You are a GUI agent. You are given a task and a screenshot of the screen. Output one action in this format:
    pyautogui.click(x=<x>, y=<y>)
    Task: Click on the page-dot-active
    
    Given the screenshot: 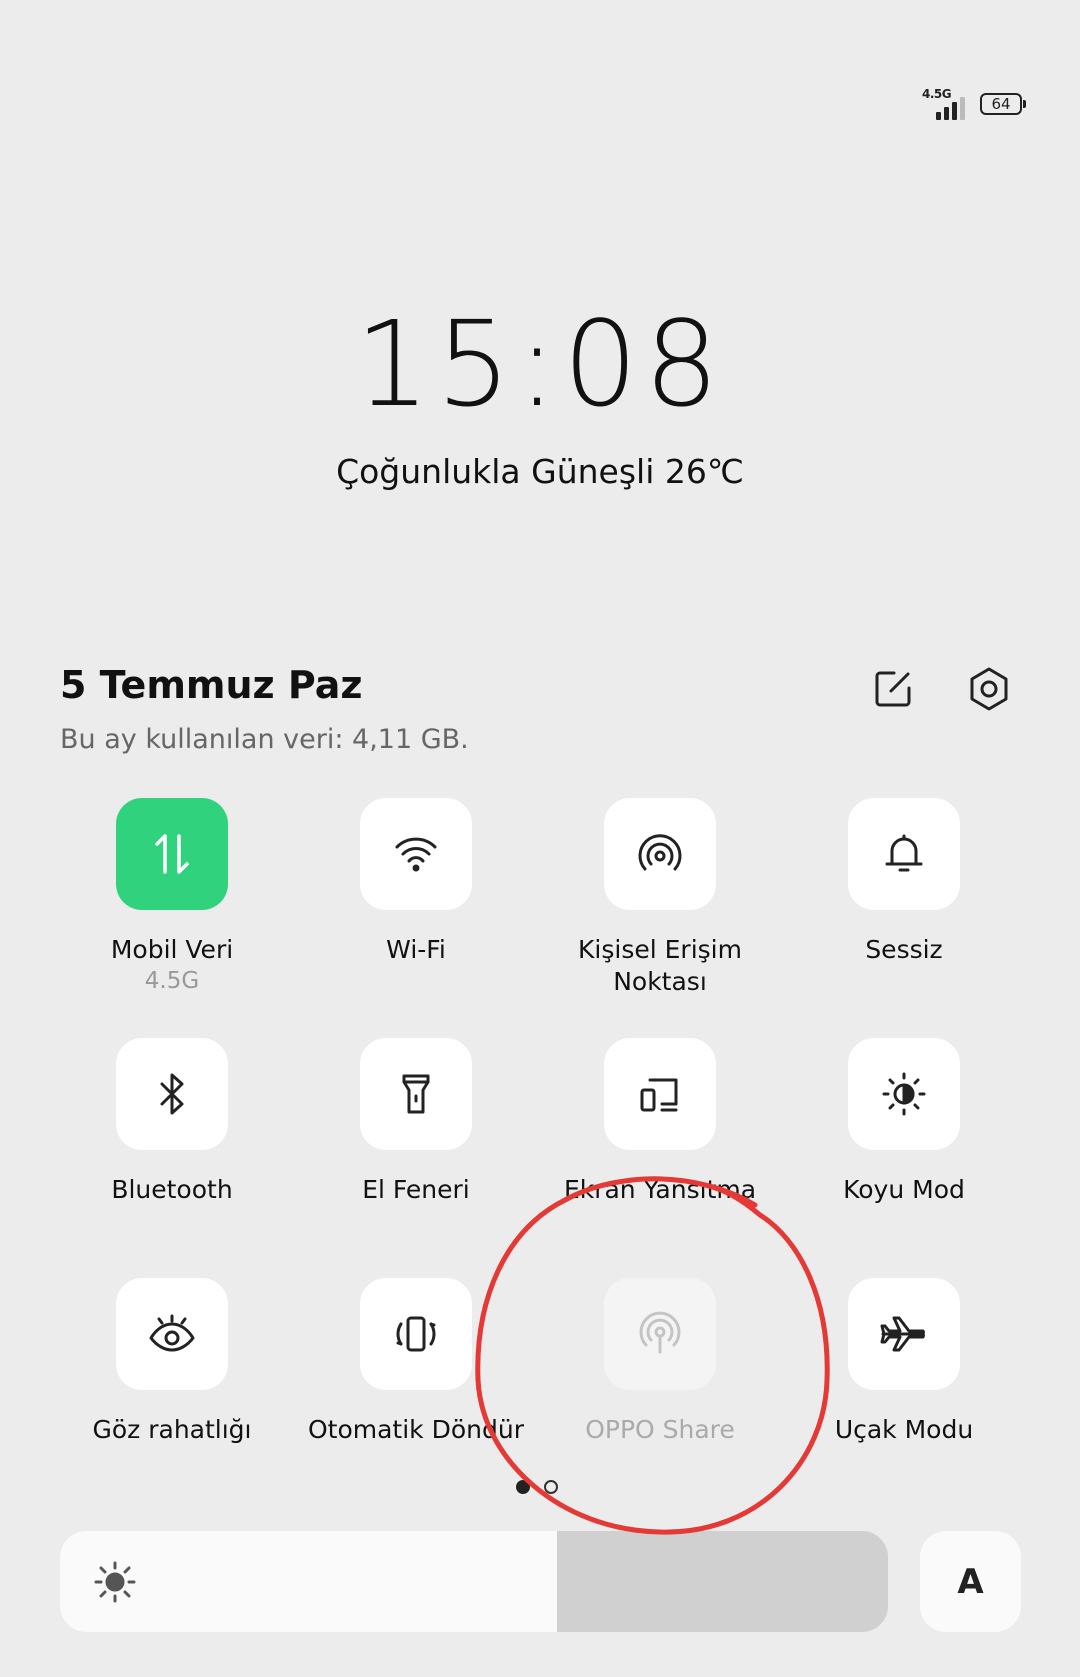 What is the action you would take?
    pyautogui.click(x=523, y=1487)
    